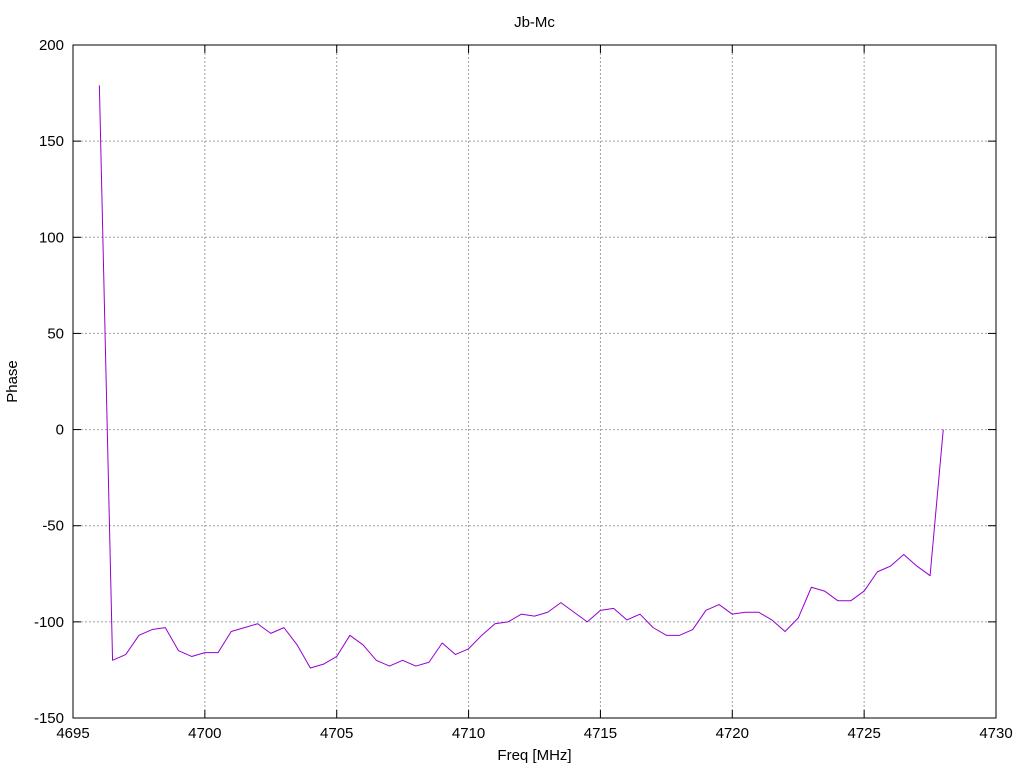 The image size is (1024, 768). I want to click on x-tick-label: 4730, so click(995, 733).